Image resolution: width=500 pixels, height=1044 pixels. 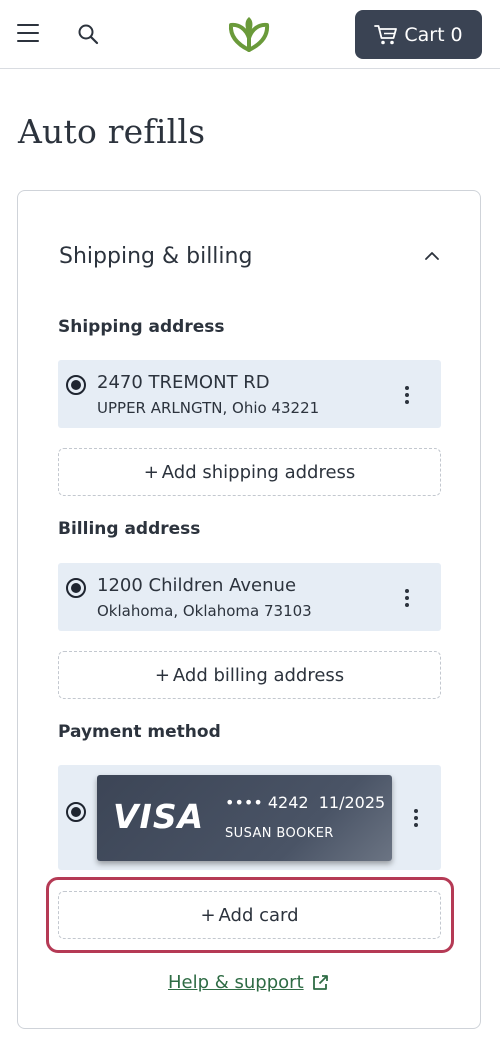 I want to click on billing-radio, so click(x=76, y=588).